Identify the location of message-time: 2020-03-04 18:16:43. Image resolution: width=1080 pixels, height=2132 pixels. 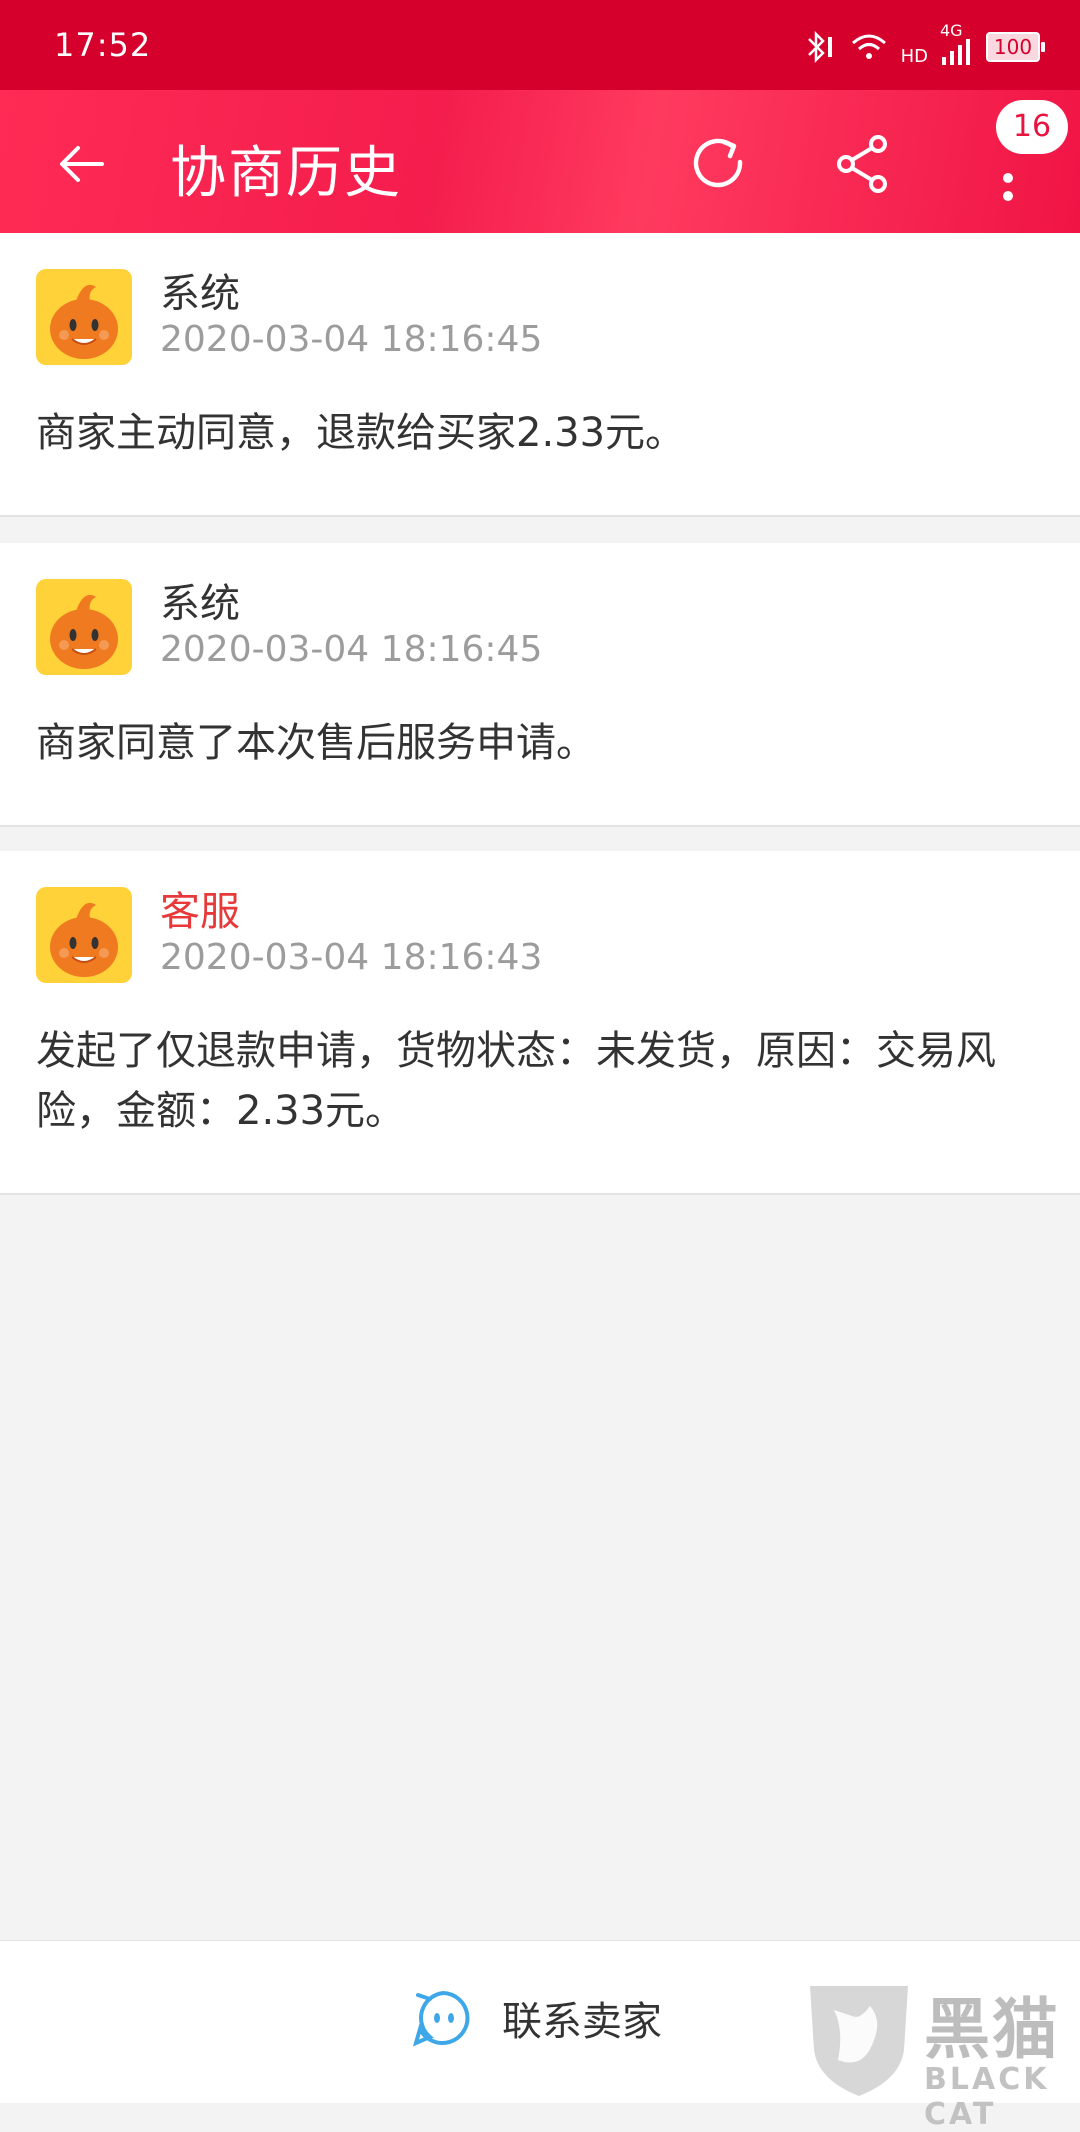
(351, 957).